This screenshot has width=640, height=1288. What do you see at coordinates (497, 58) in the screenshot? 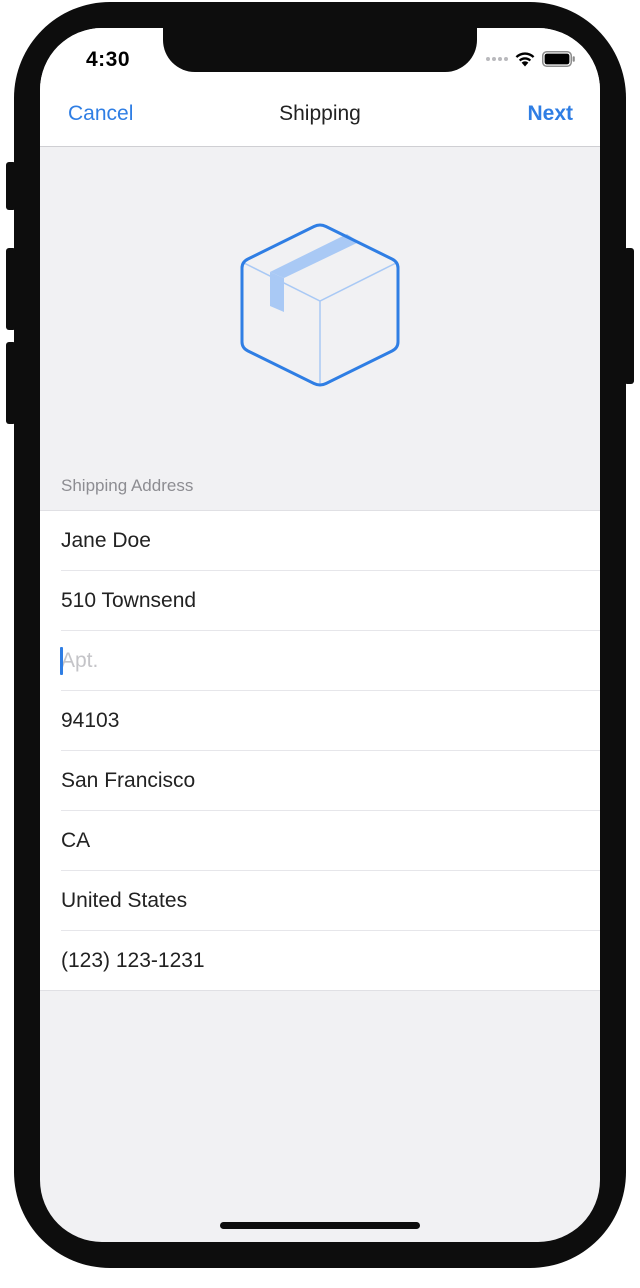
I see `cellular-dots-icon` at bounding box center [497, 58].